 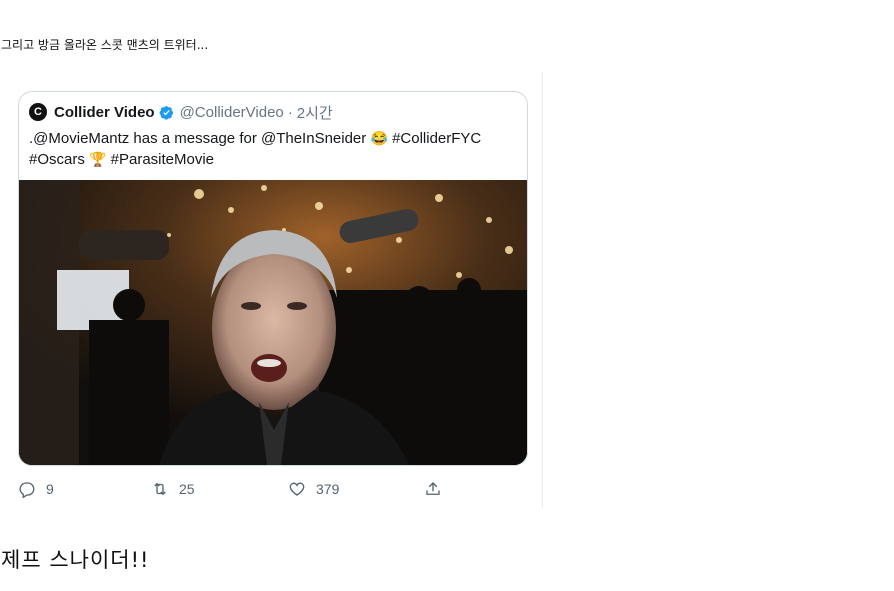 What do you see at coordinates (166, 112) in the screenshot?
I see `verified-badge-icon` at bounding box center [166, 112].